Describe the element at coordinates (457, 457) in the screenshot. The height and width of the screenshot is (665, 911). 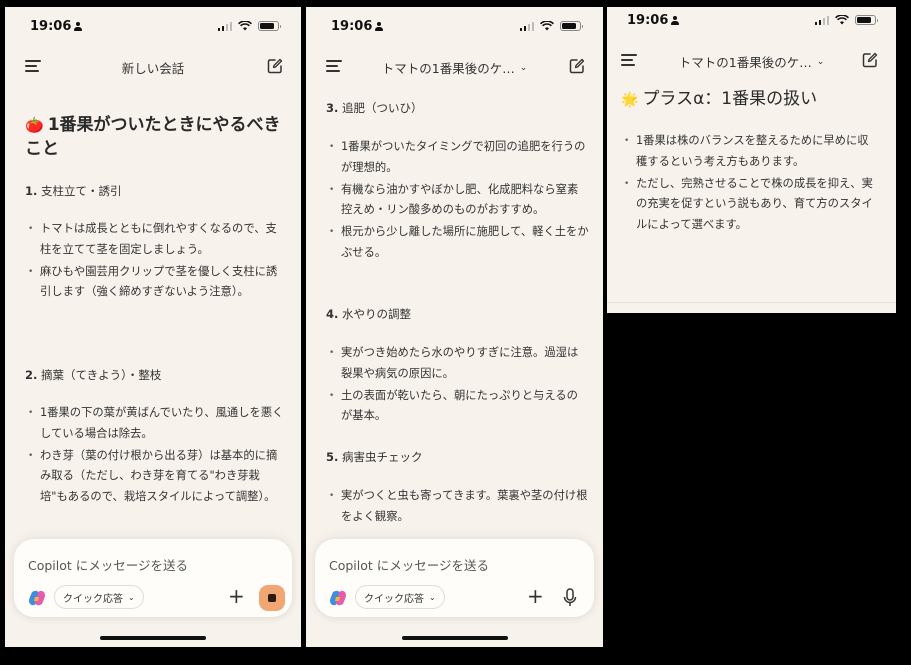
I see `section-5: 5. 病害虫チェック` at that location.